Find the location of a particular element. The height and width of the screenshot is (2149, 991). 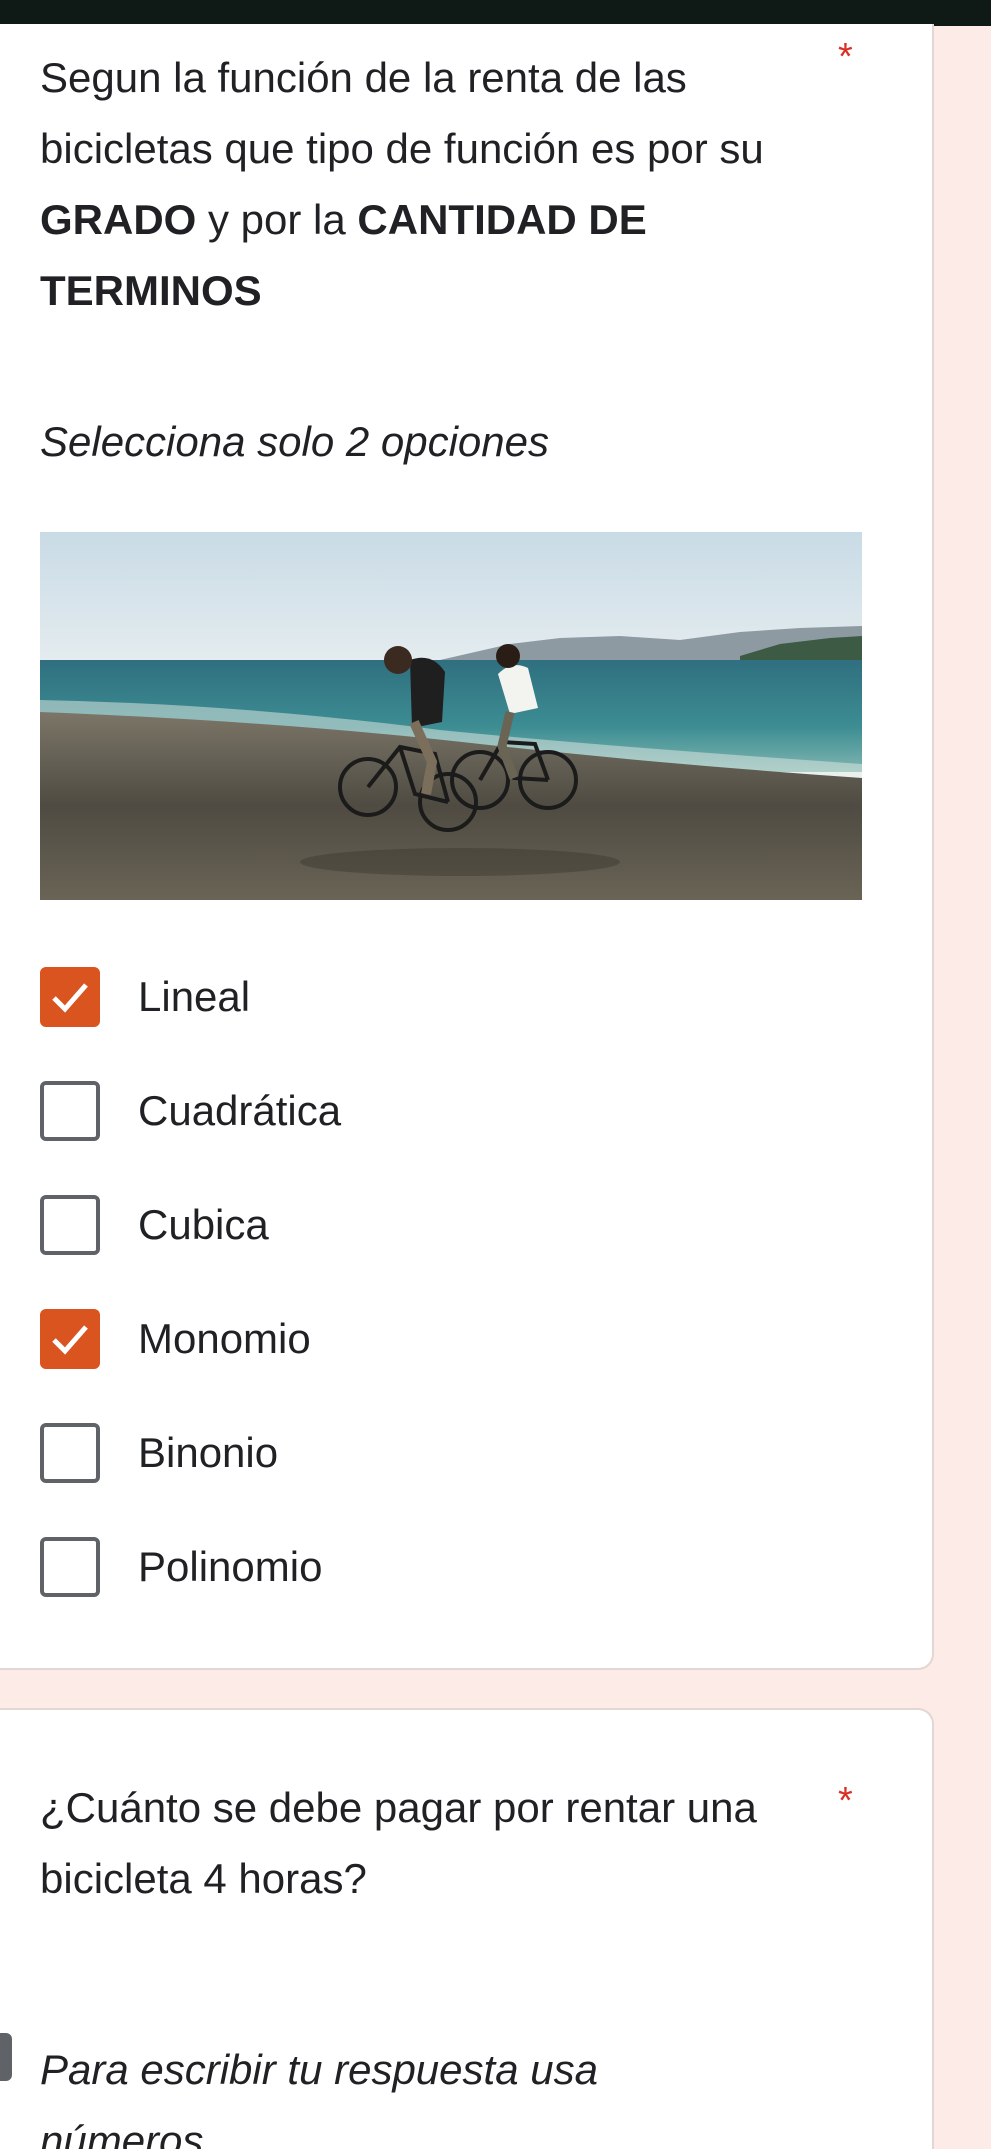

option-binonio: Binonio is located at coordinates (450, 1453).